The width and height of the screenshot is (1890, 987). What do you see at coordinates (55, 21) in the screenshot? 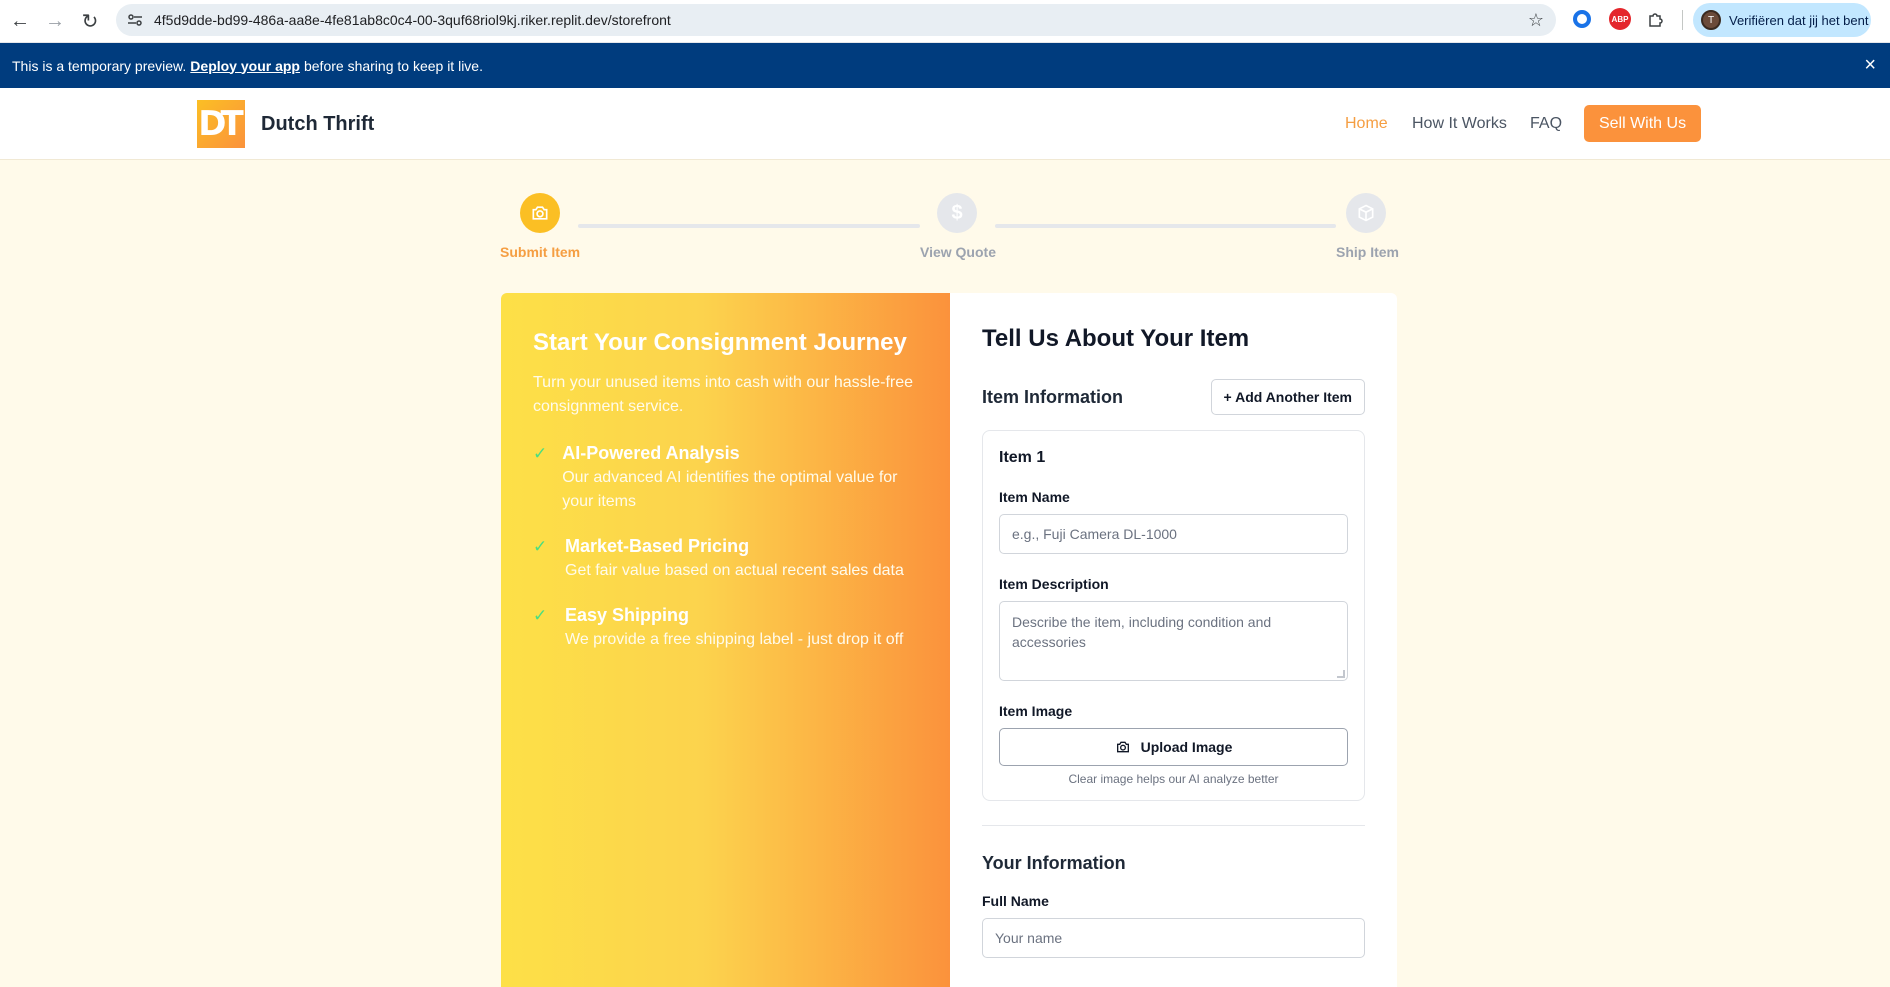
I see `forward-icon: →` at bounding box center [55, 21].